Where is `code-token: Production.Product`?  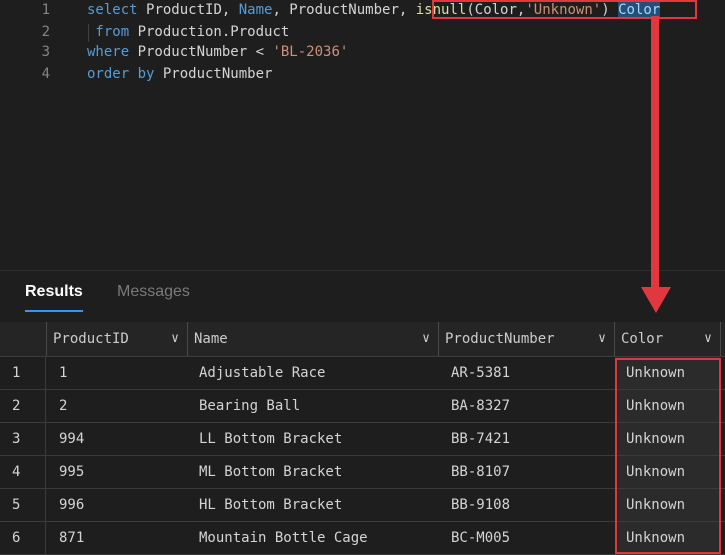 code-token: Production.Product is located at coordinates (213, 32).